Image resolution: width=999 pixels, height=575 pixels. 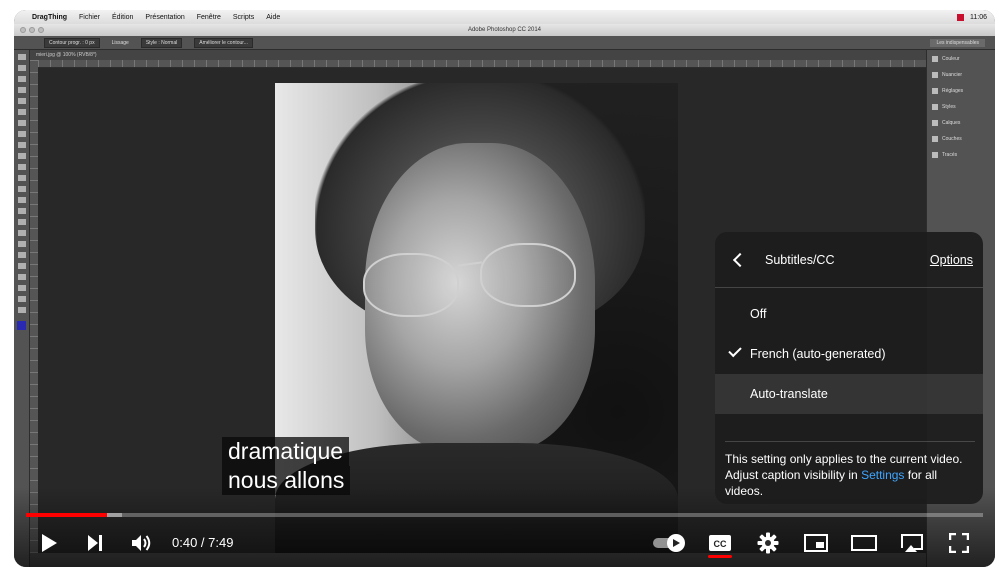 What do you see at coordinates (961, 123) in the screenshot?
I see `panel-item: Calques` at bounding box center [961, 123].